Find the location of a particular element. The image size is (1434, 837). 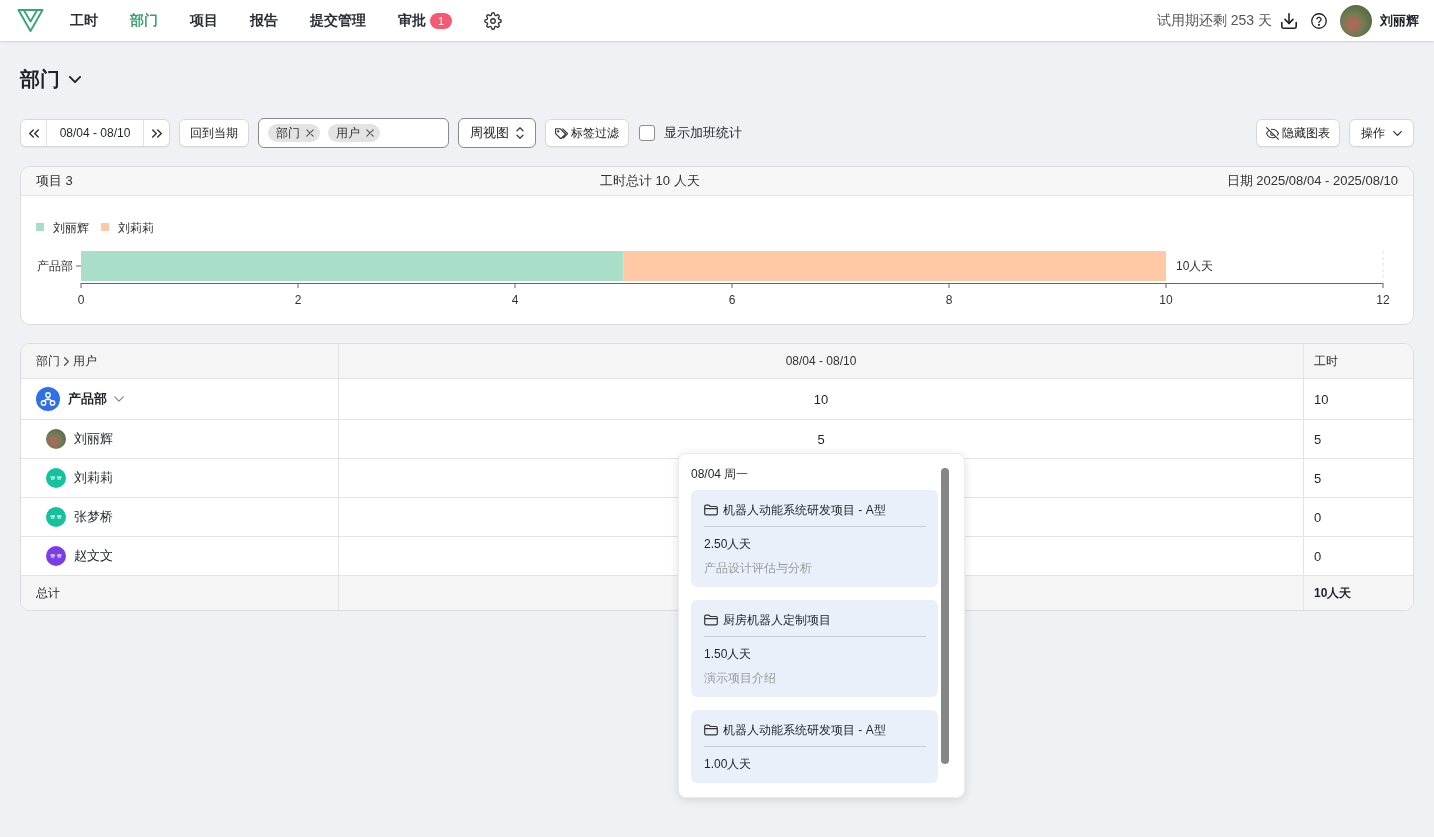

group-by-field: 部门 用户 is located at coordinates (353, 133).